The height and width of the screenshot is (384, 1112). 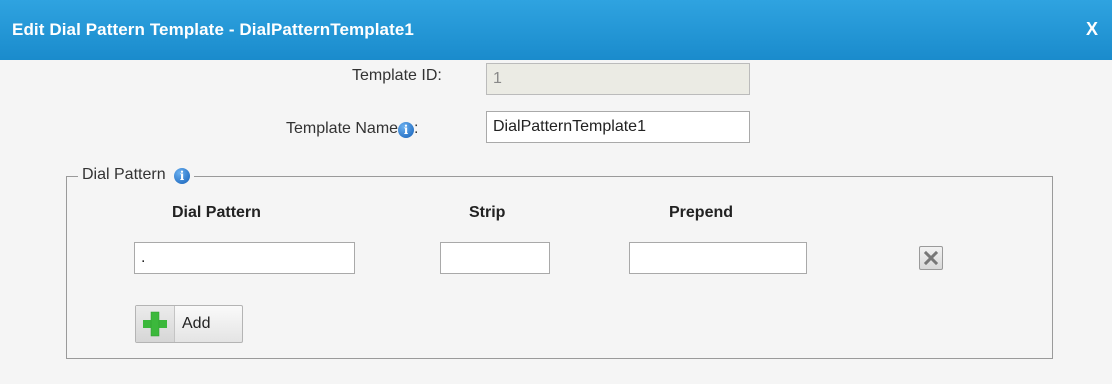 I want to click on template-name-label-group: Template Name i:, so click(x=352, y=129).